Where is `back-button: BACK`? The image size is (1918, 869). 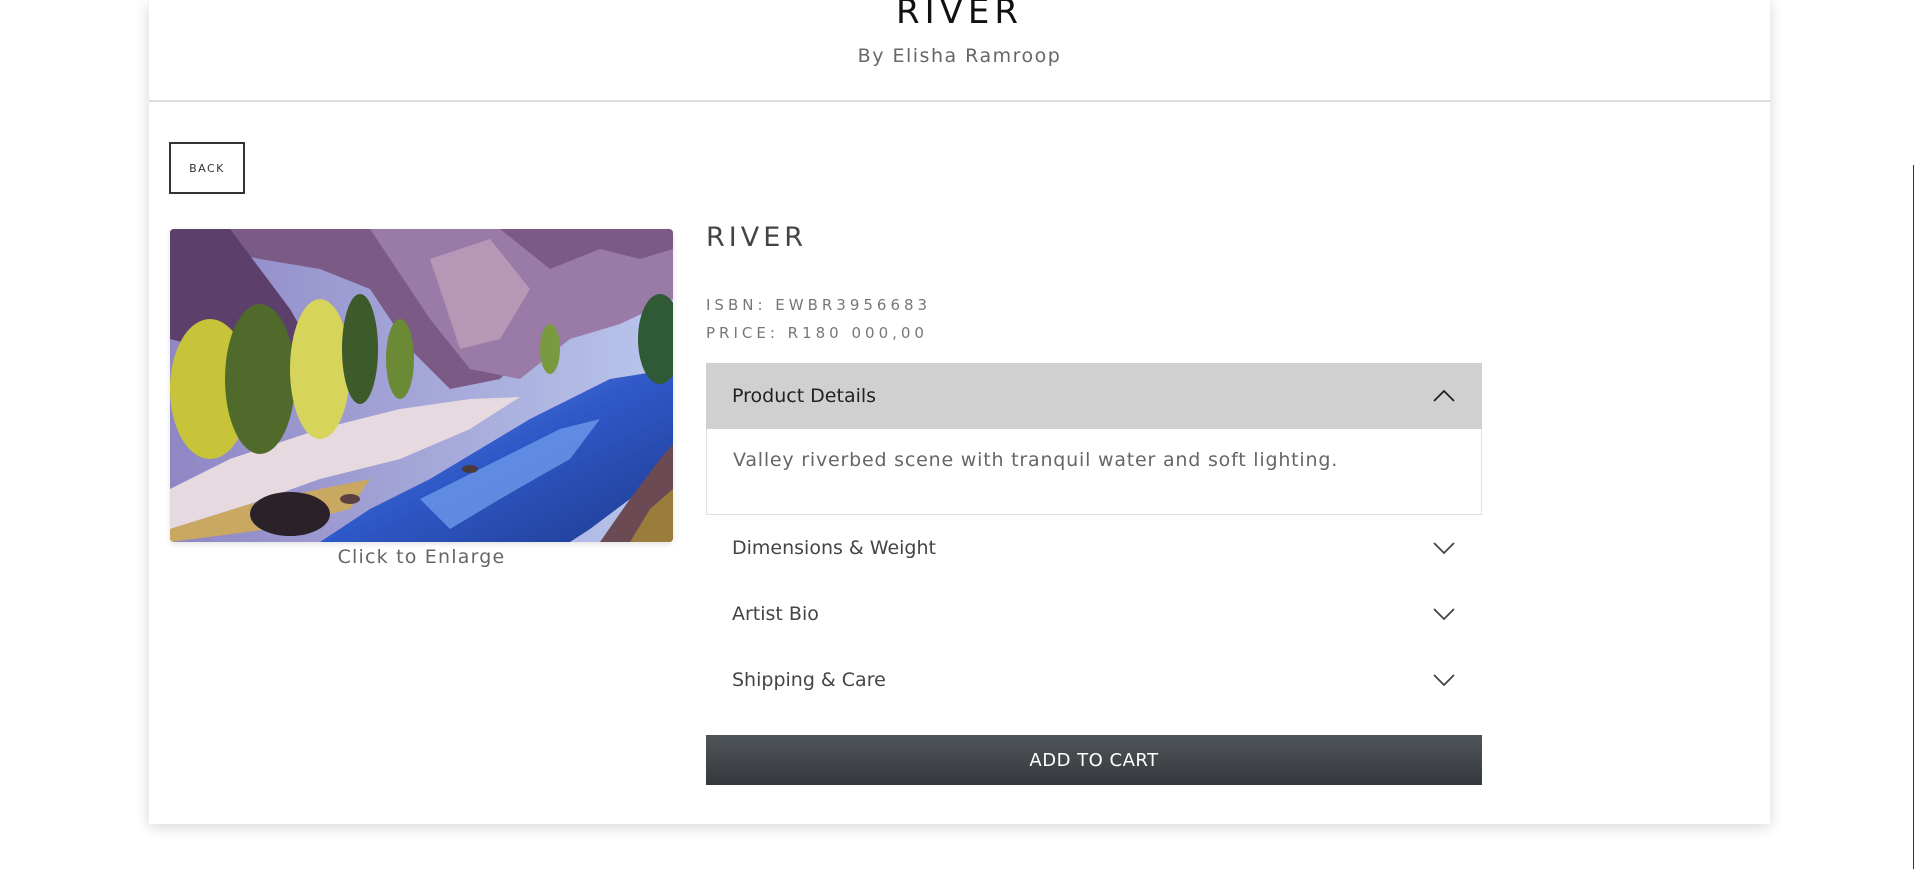 back-button: BACK is located at coordinates (207, 168).